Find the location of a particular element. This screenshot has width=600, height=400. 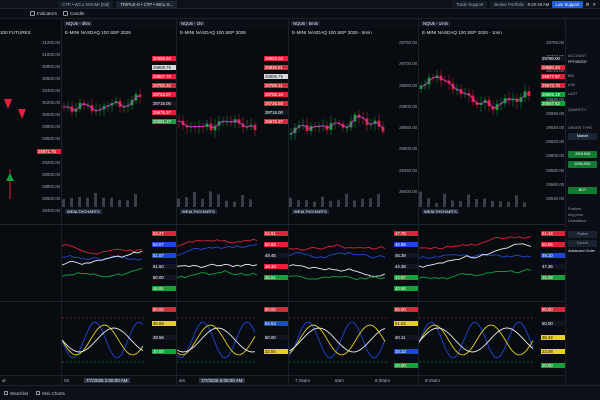

unrealized-label: Unrealized is located at coordinates (577, 221).